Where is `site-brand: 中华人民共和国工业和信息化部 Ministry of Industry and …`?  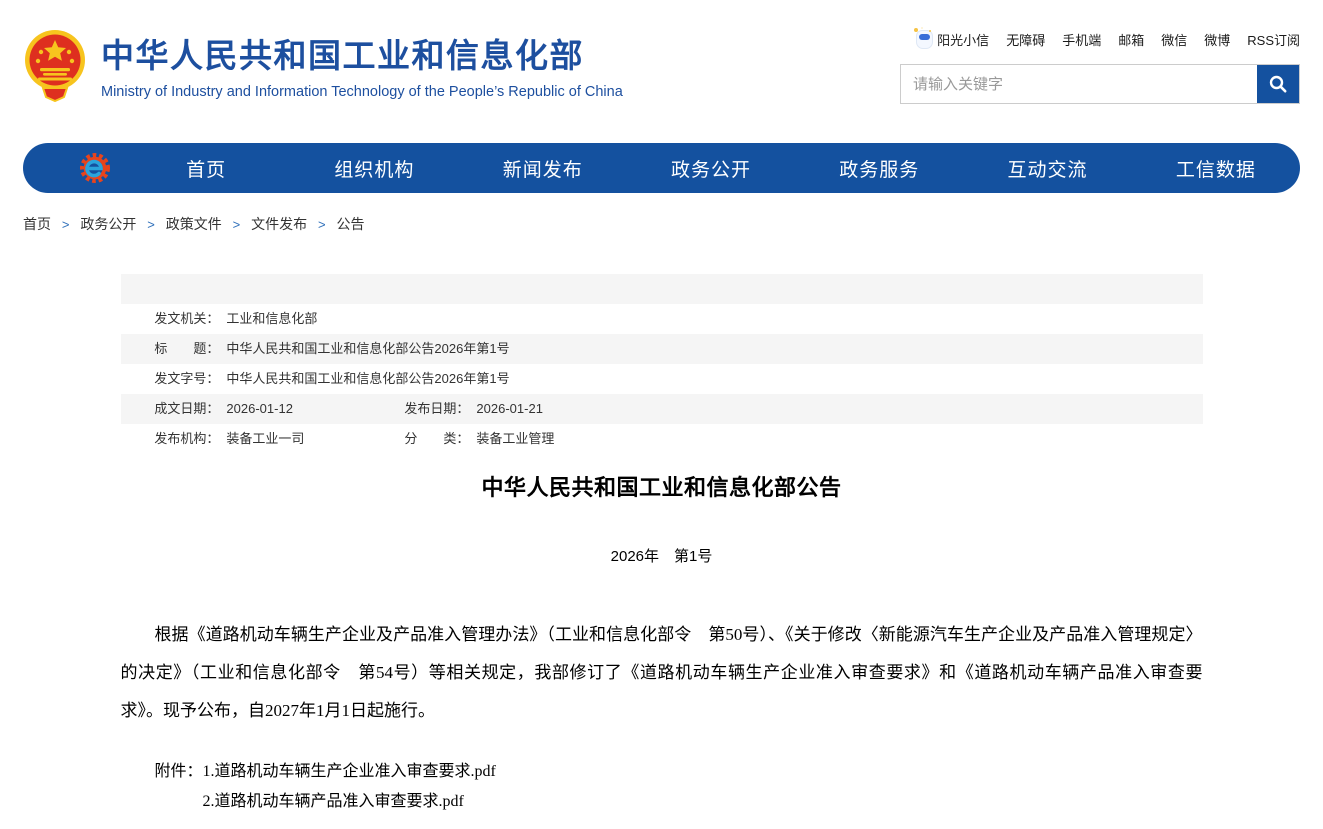 site-brand: 中华人民共和国工业和信息化部 Ministry of Industry and … is located at coordinates (323, 64).